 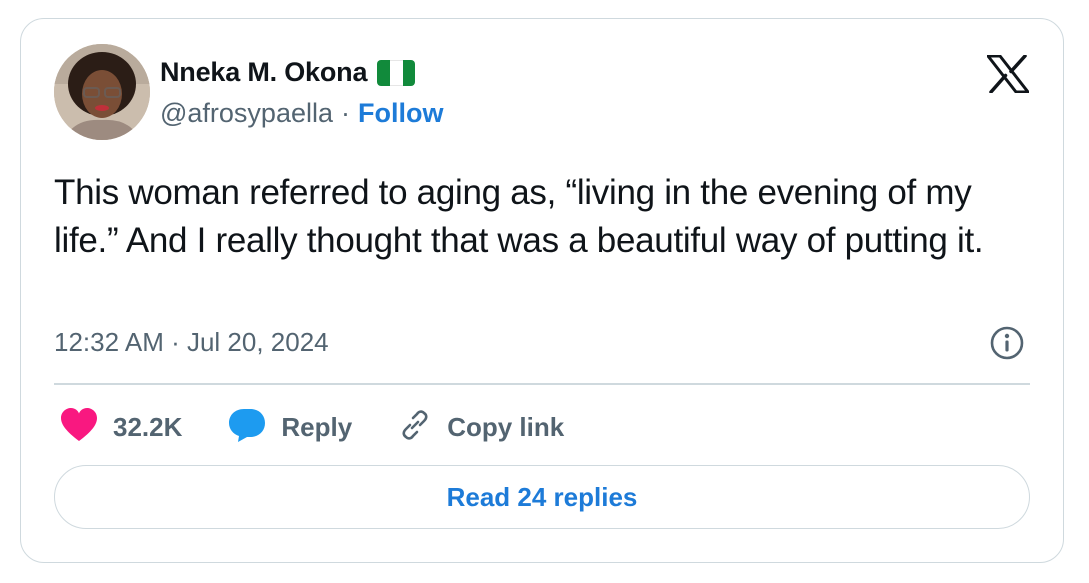 I want to click on x-logo-icon, so click(x=1008, y=74).